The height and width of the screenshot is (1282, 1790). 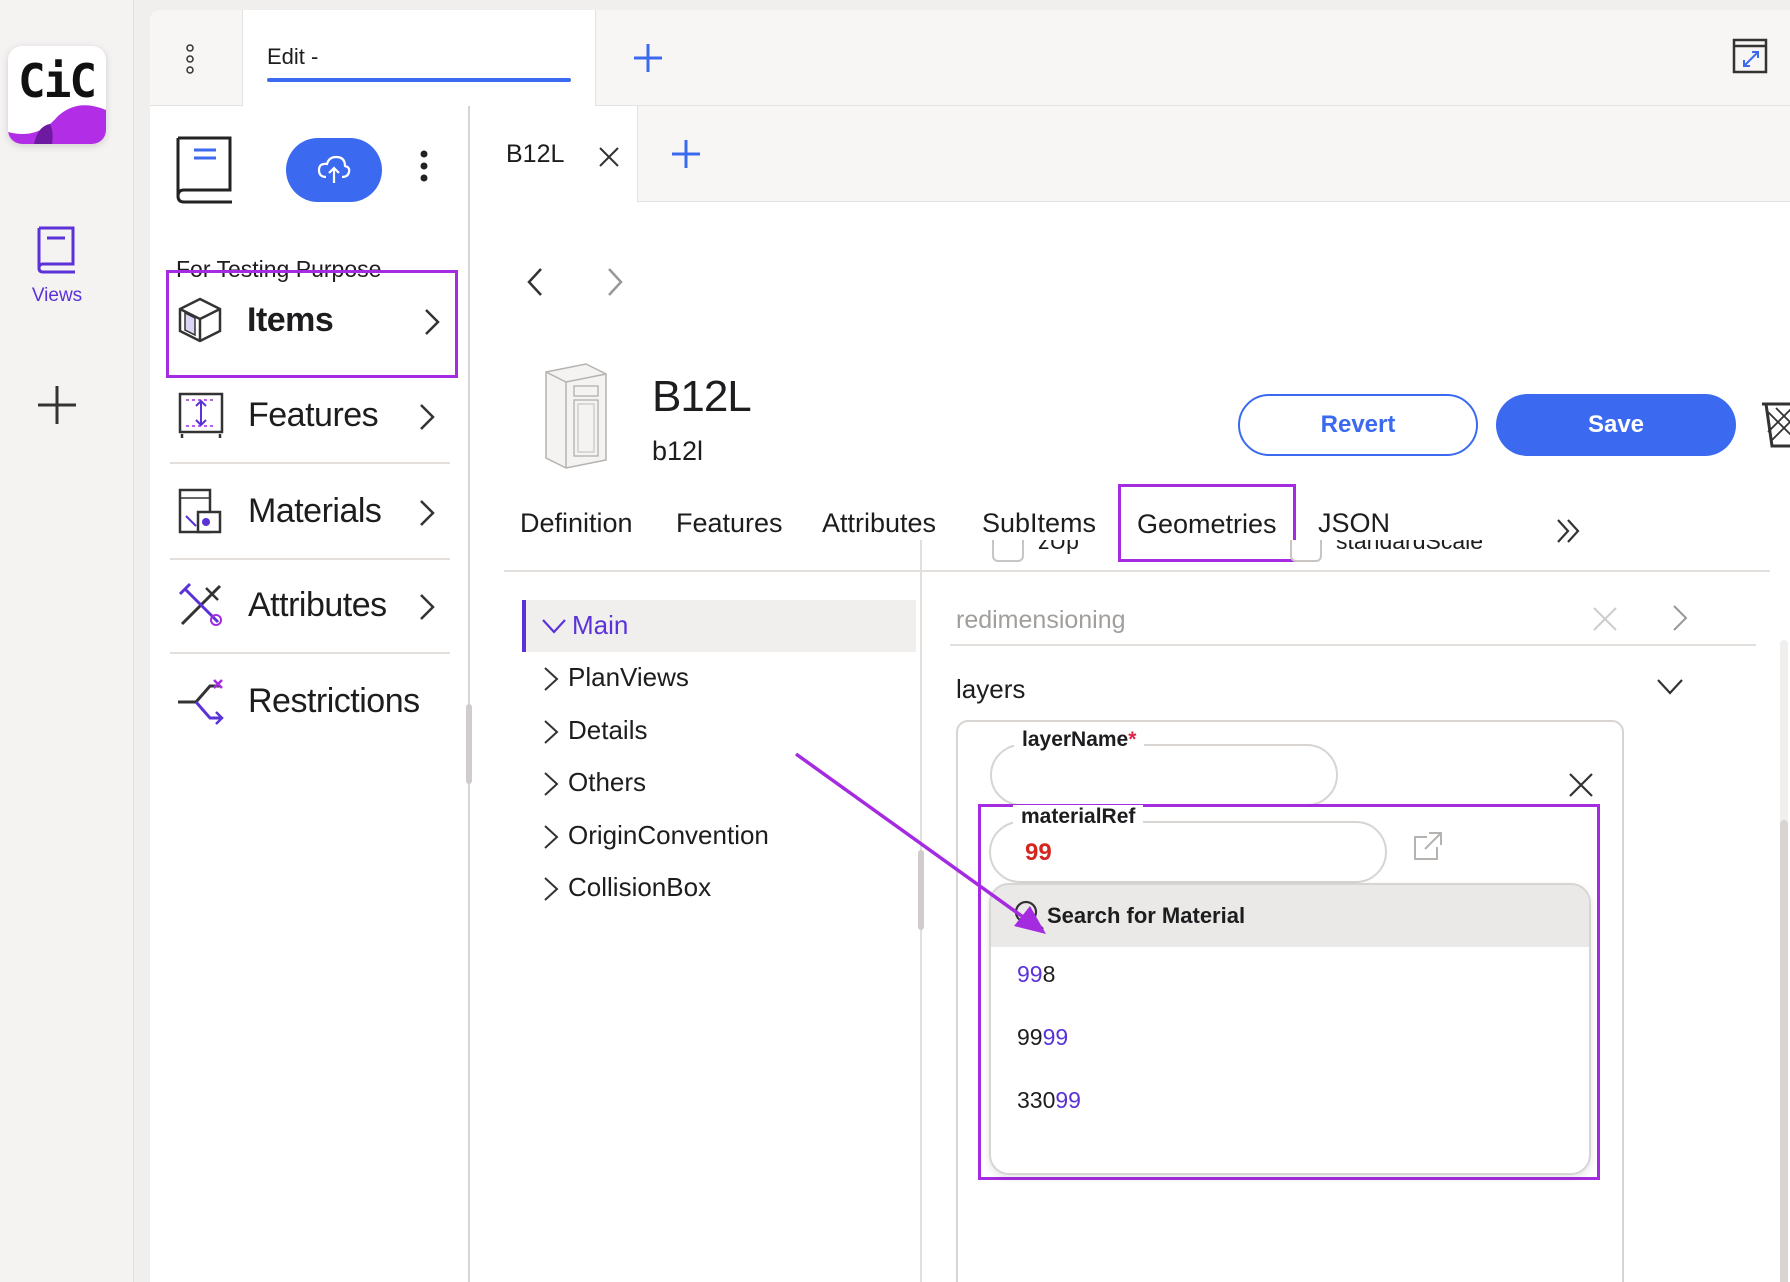 I want to click on tab-active-indicator, so click(x=419, y=80).